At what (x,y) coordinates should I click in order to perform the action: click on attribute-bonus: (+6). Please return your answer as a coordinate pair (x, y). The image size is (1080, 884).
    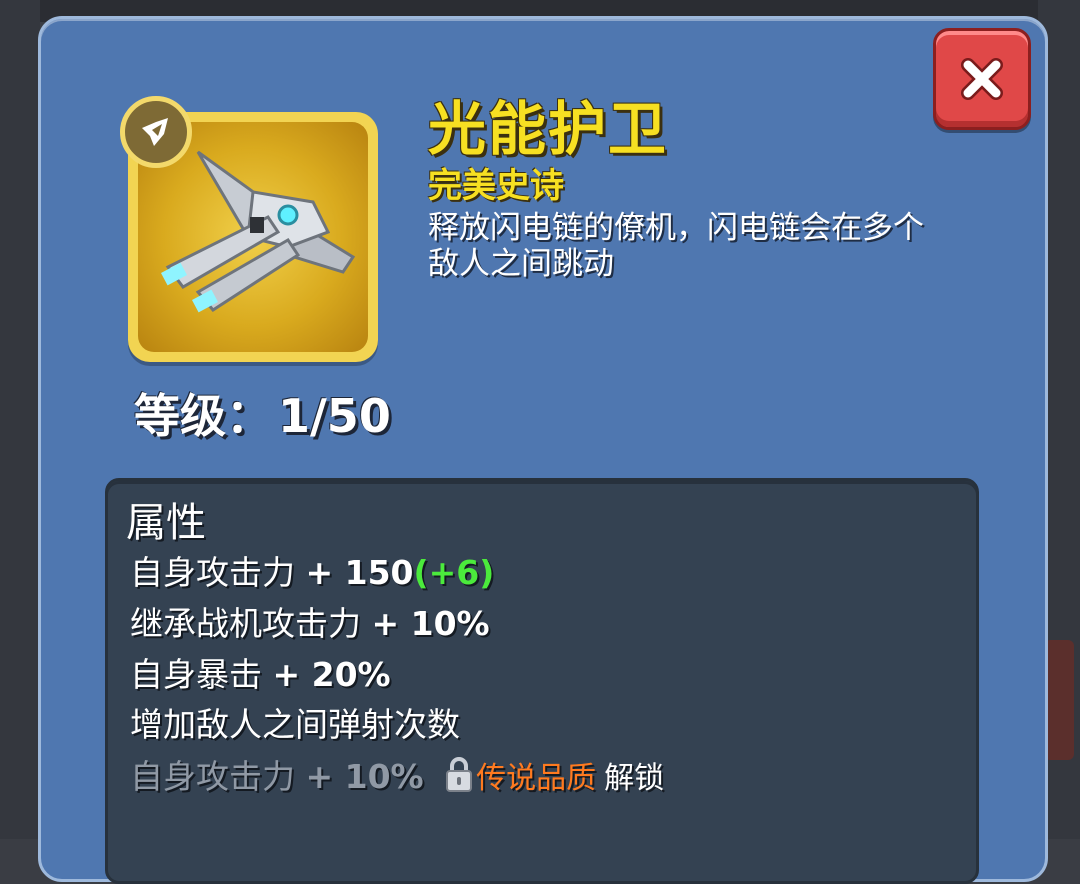
    Looking at the image, I should click on (454, 572).